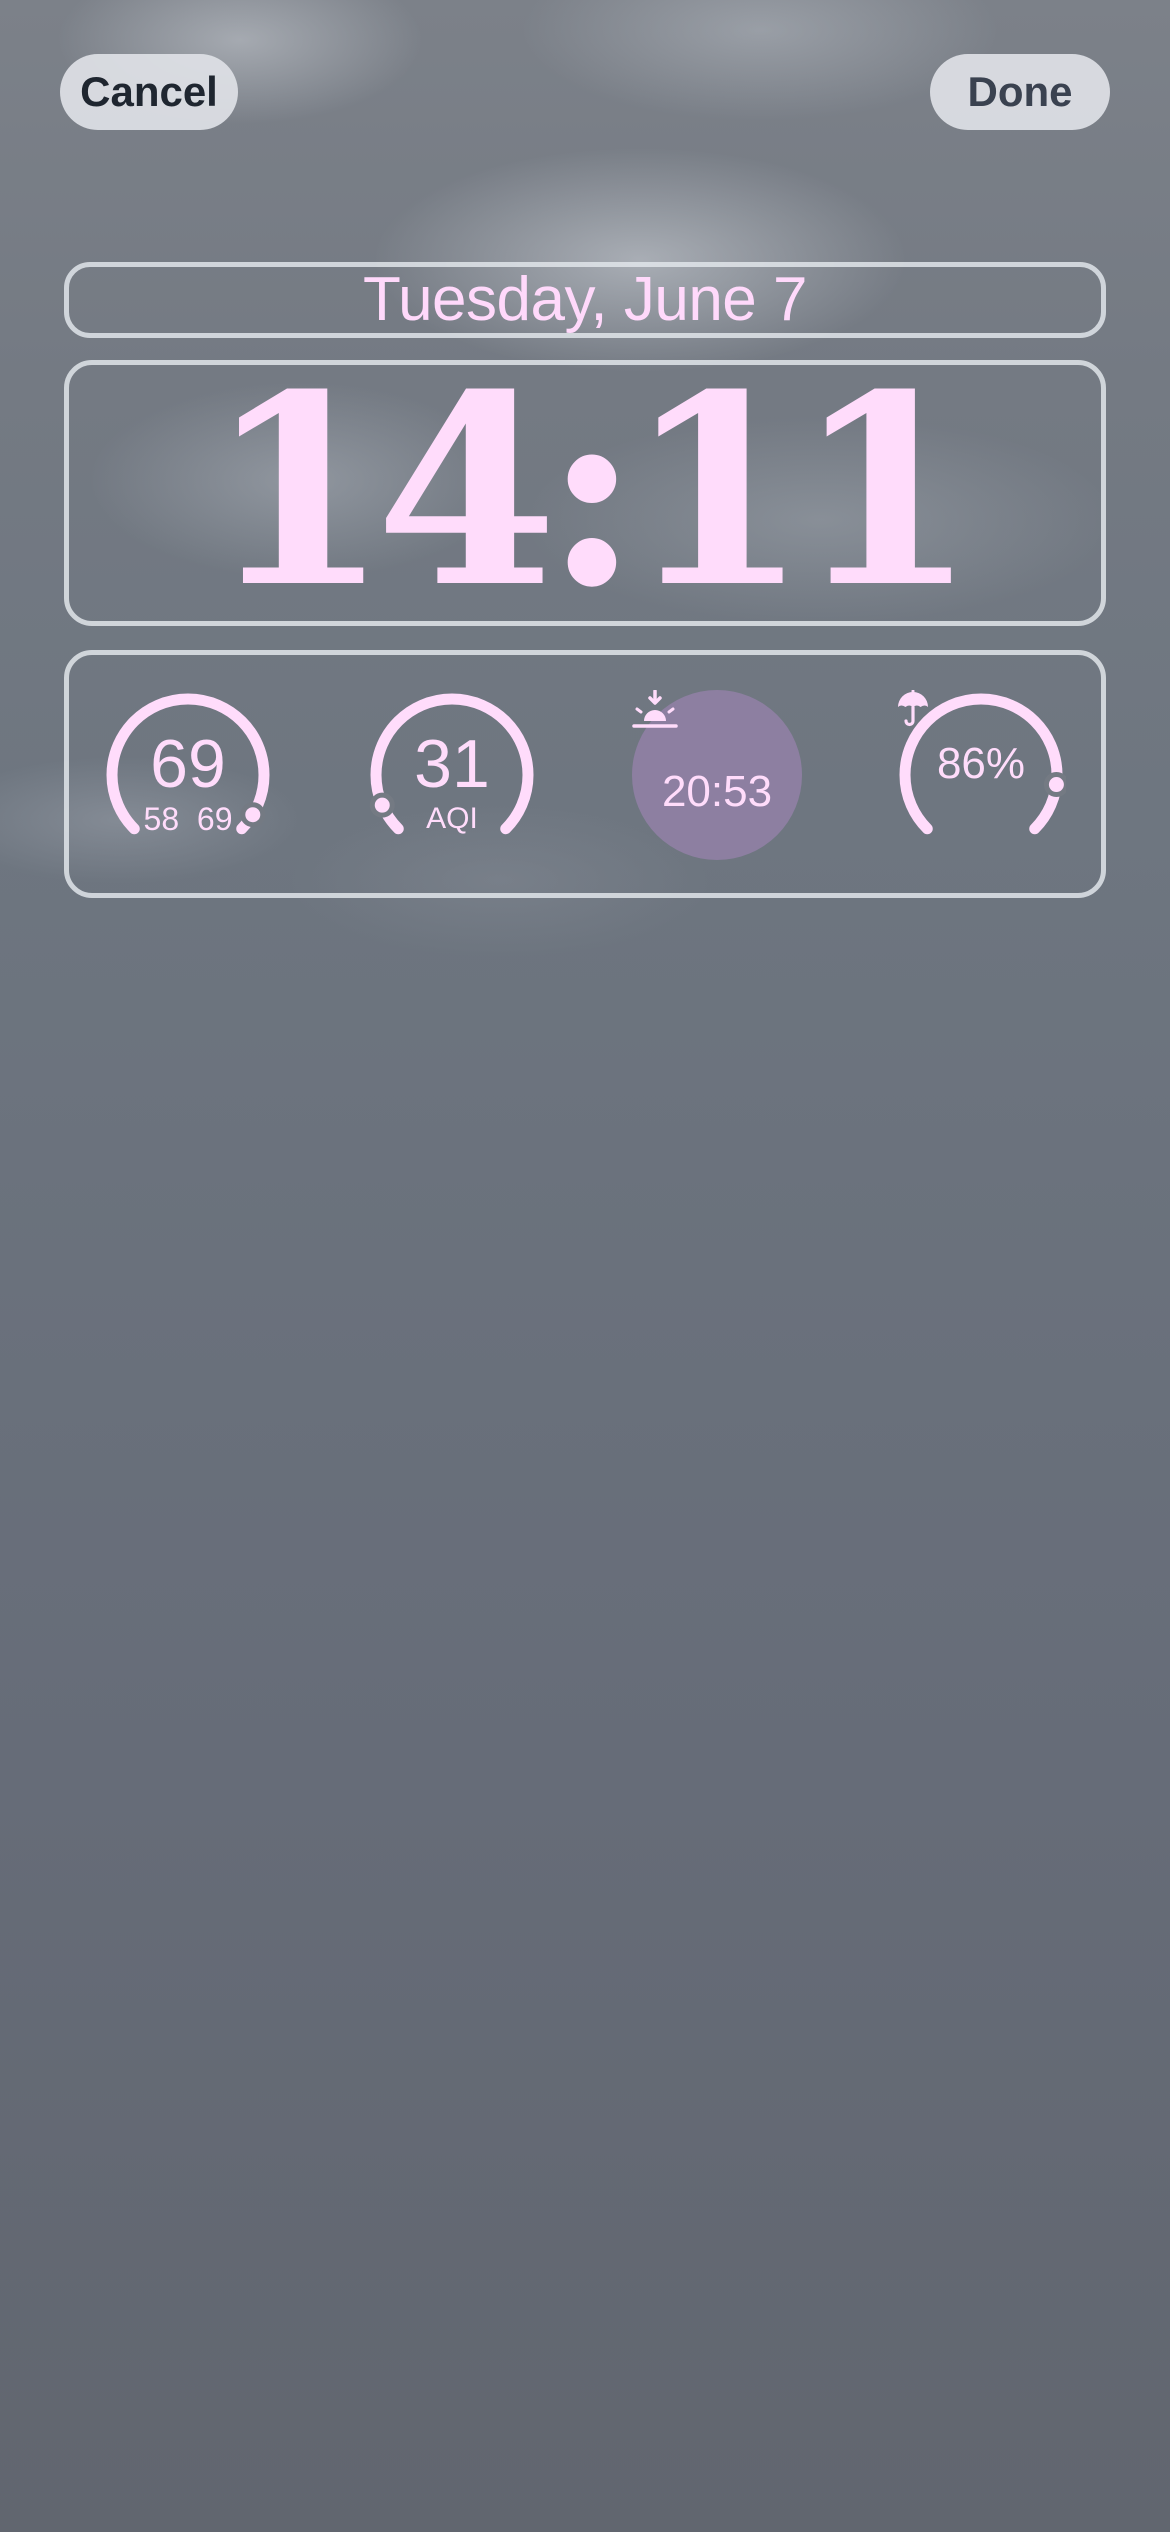 This screenshot has width=1170, height=2532. What do you see at coordinates (161, 819) in the screenshot?
I see `temperature-low: 58` at bounding box center [161, 819].